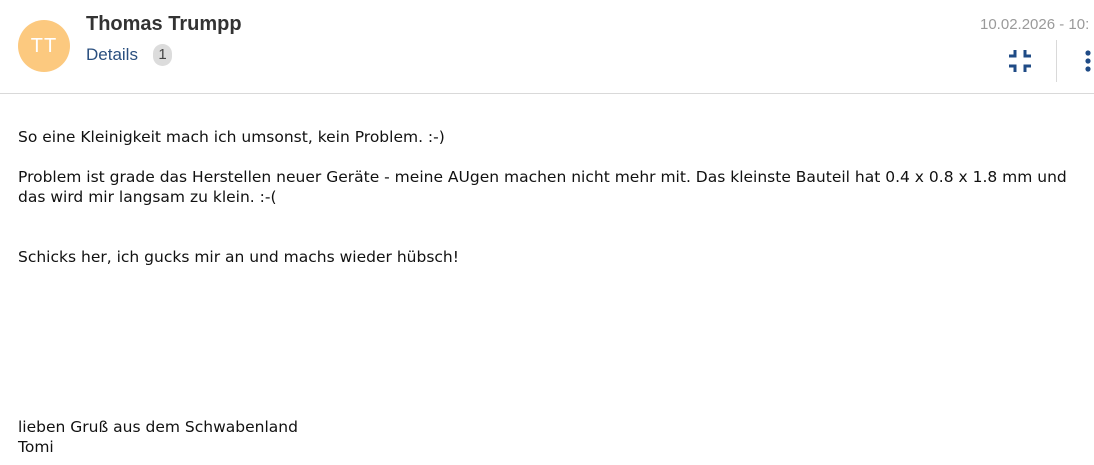 Image resolution: width=1094 pixels, height=465 pixels. Describe the element at coordinates (44, 46) in the screenshot. I see `avatar: TT` at that location.